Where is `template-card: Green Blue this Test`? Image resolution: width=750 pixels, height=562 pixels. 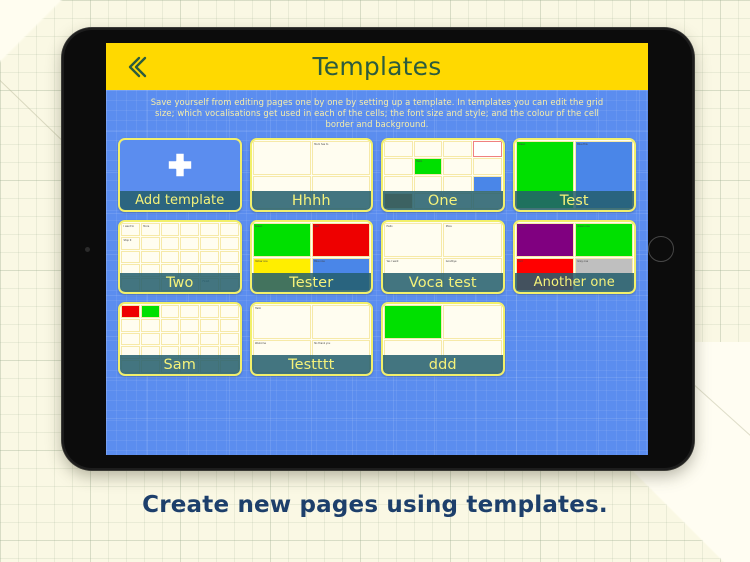
template-card: Green Blue this Test is located at coordinates (574, 175).